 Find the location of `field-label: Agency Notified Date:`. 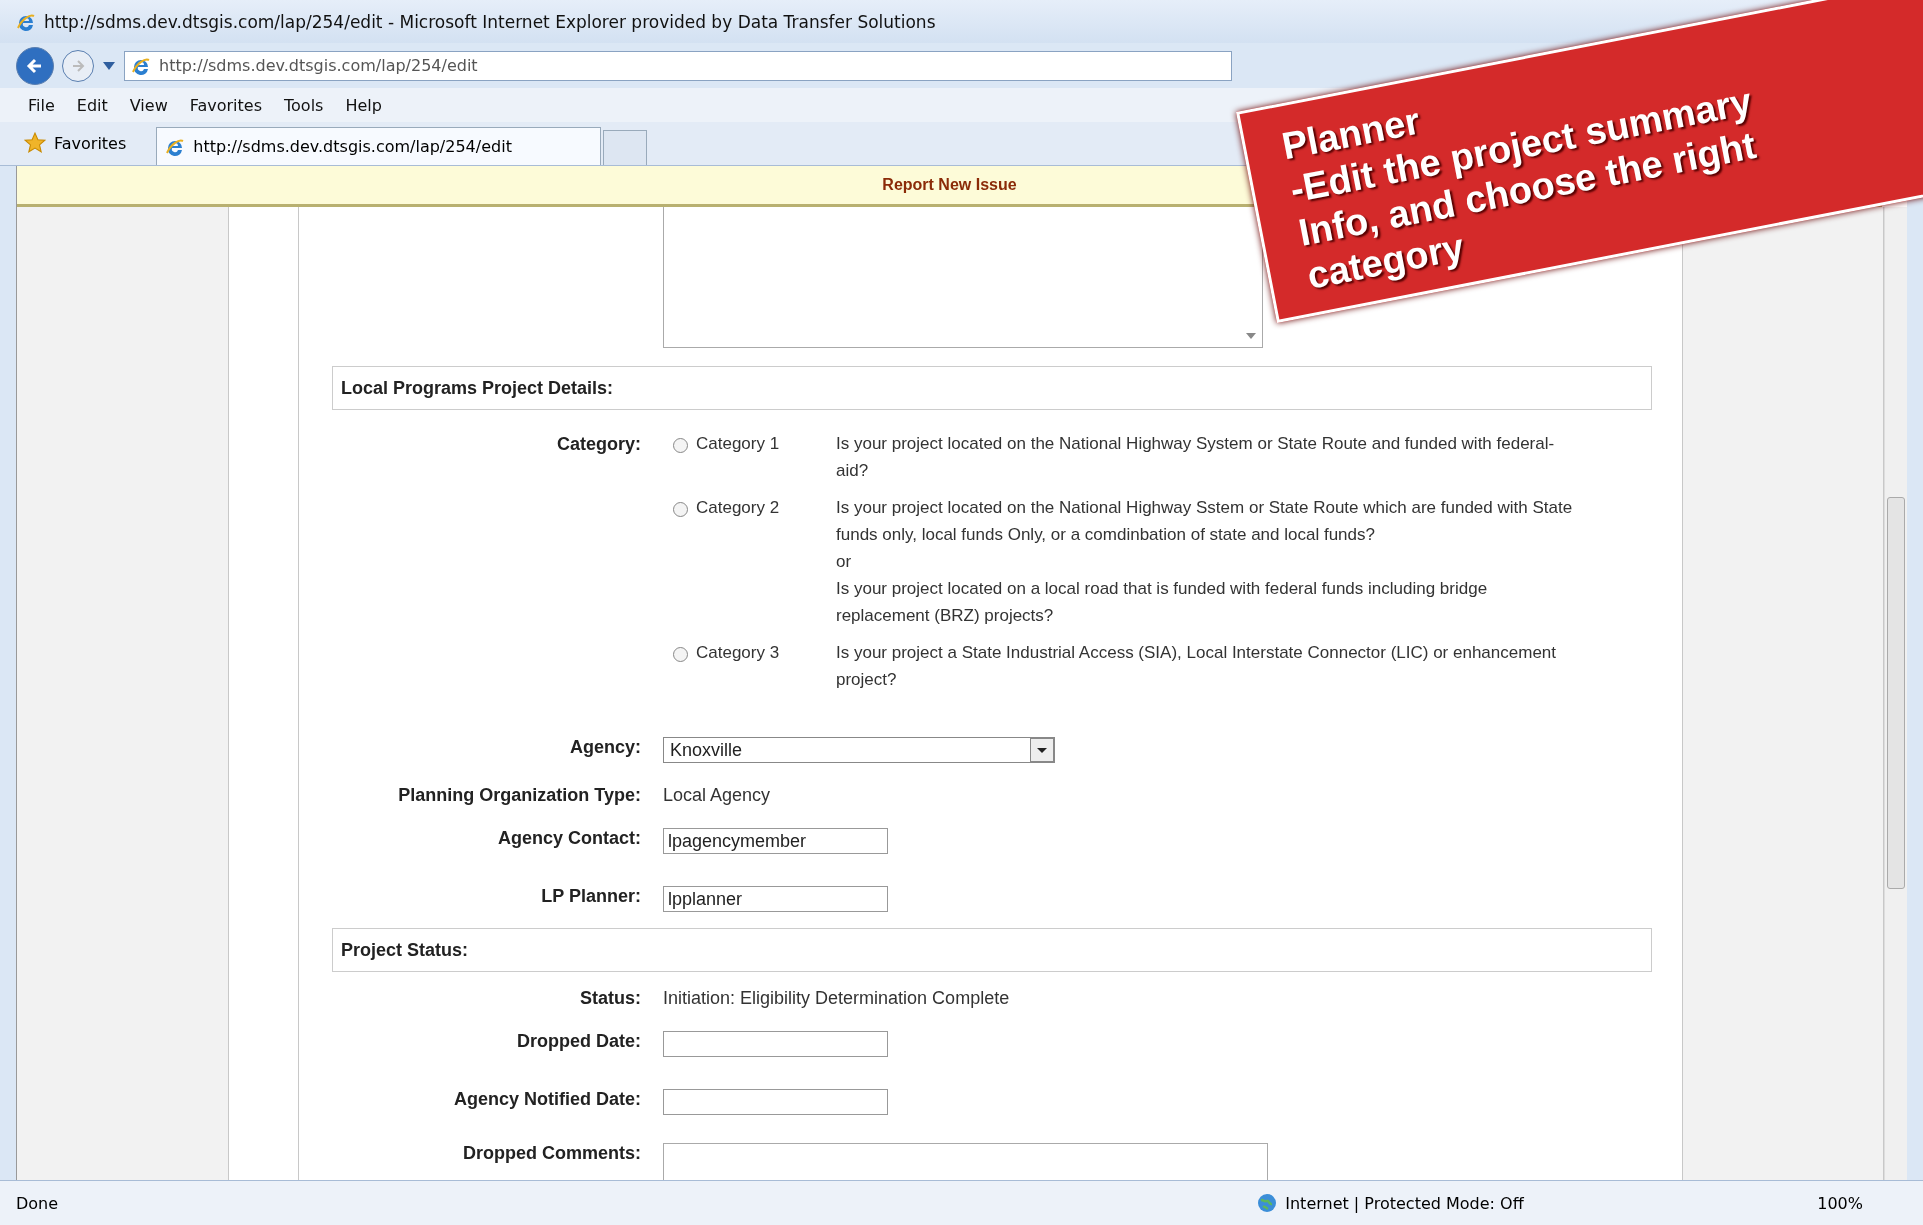

field-label: Agency Notified Date: is located at coordinates (546, 1100).